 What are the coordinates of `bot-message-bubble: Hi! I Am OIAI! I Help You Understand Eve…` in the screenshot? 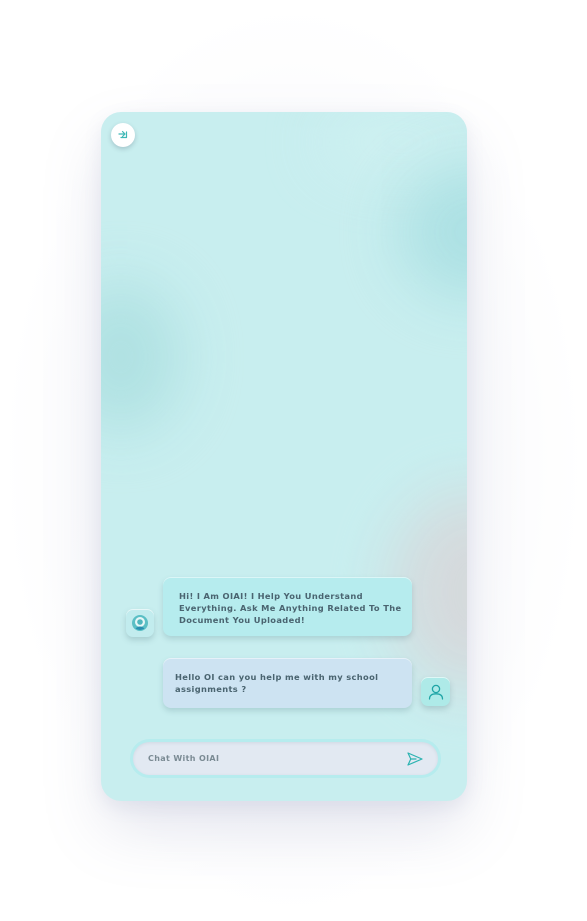 It's located at (287, 606).